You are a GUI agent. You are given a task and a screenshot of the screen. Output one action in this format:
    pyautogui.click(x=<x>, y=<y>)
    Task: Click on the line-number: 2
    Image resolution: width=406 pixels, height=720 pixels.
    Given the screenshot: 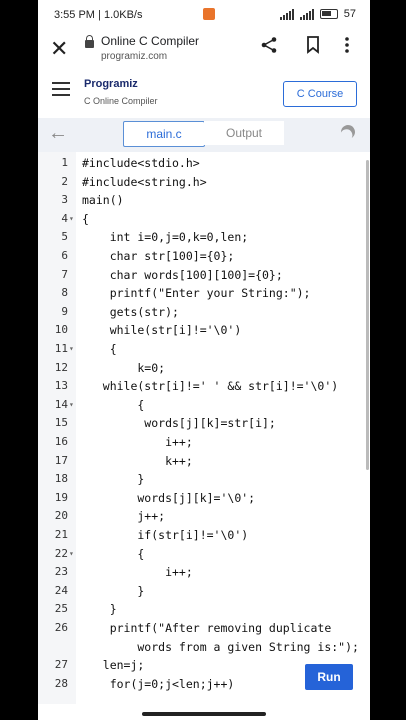 What is the action you would take?
    pyautogui.click(x=64, y=181)
    